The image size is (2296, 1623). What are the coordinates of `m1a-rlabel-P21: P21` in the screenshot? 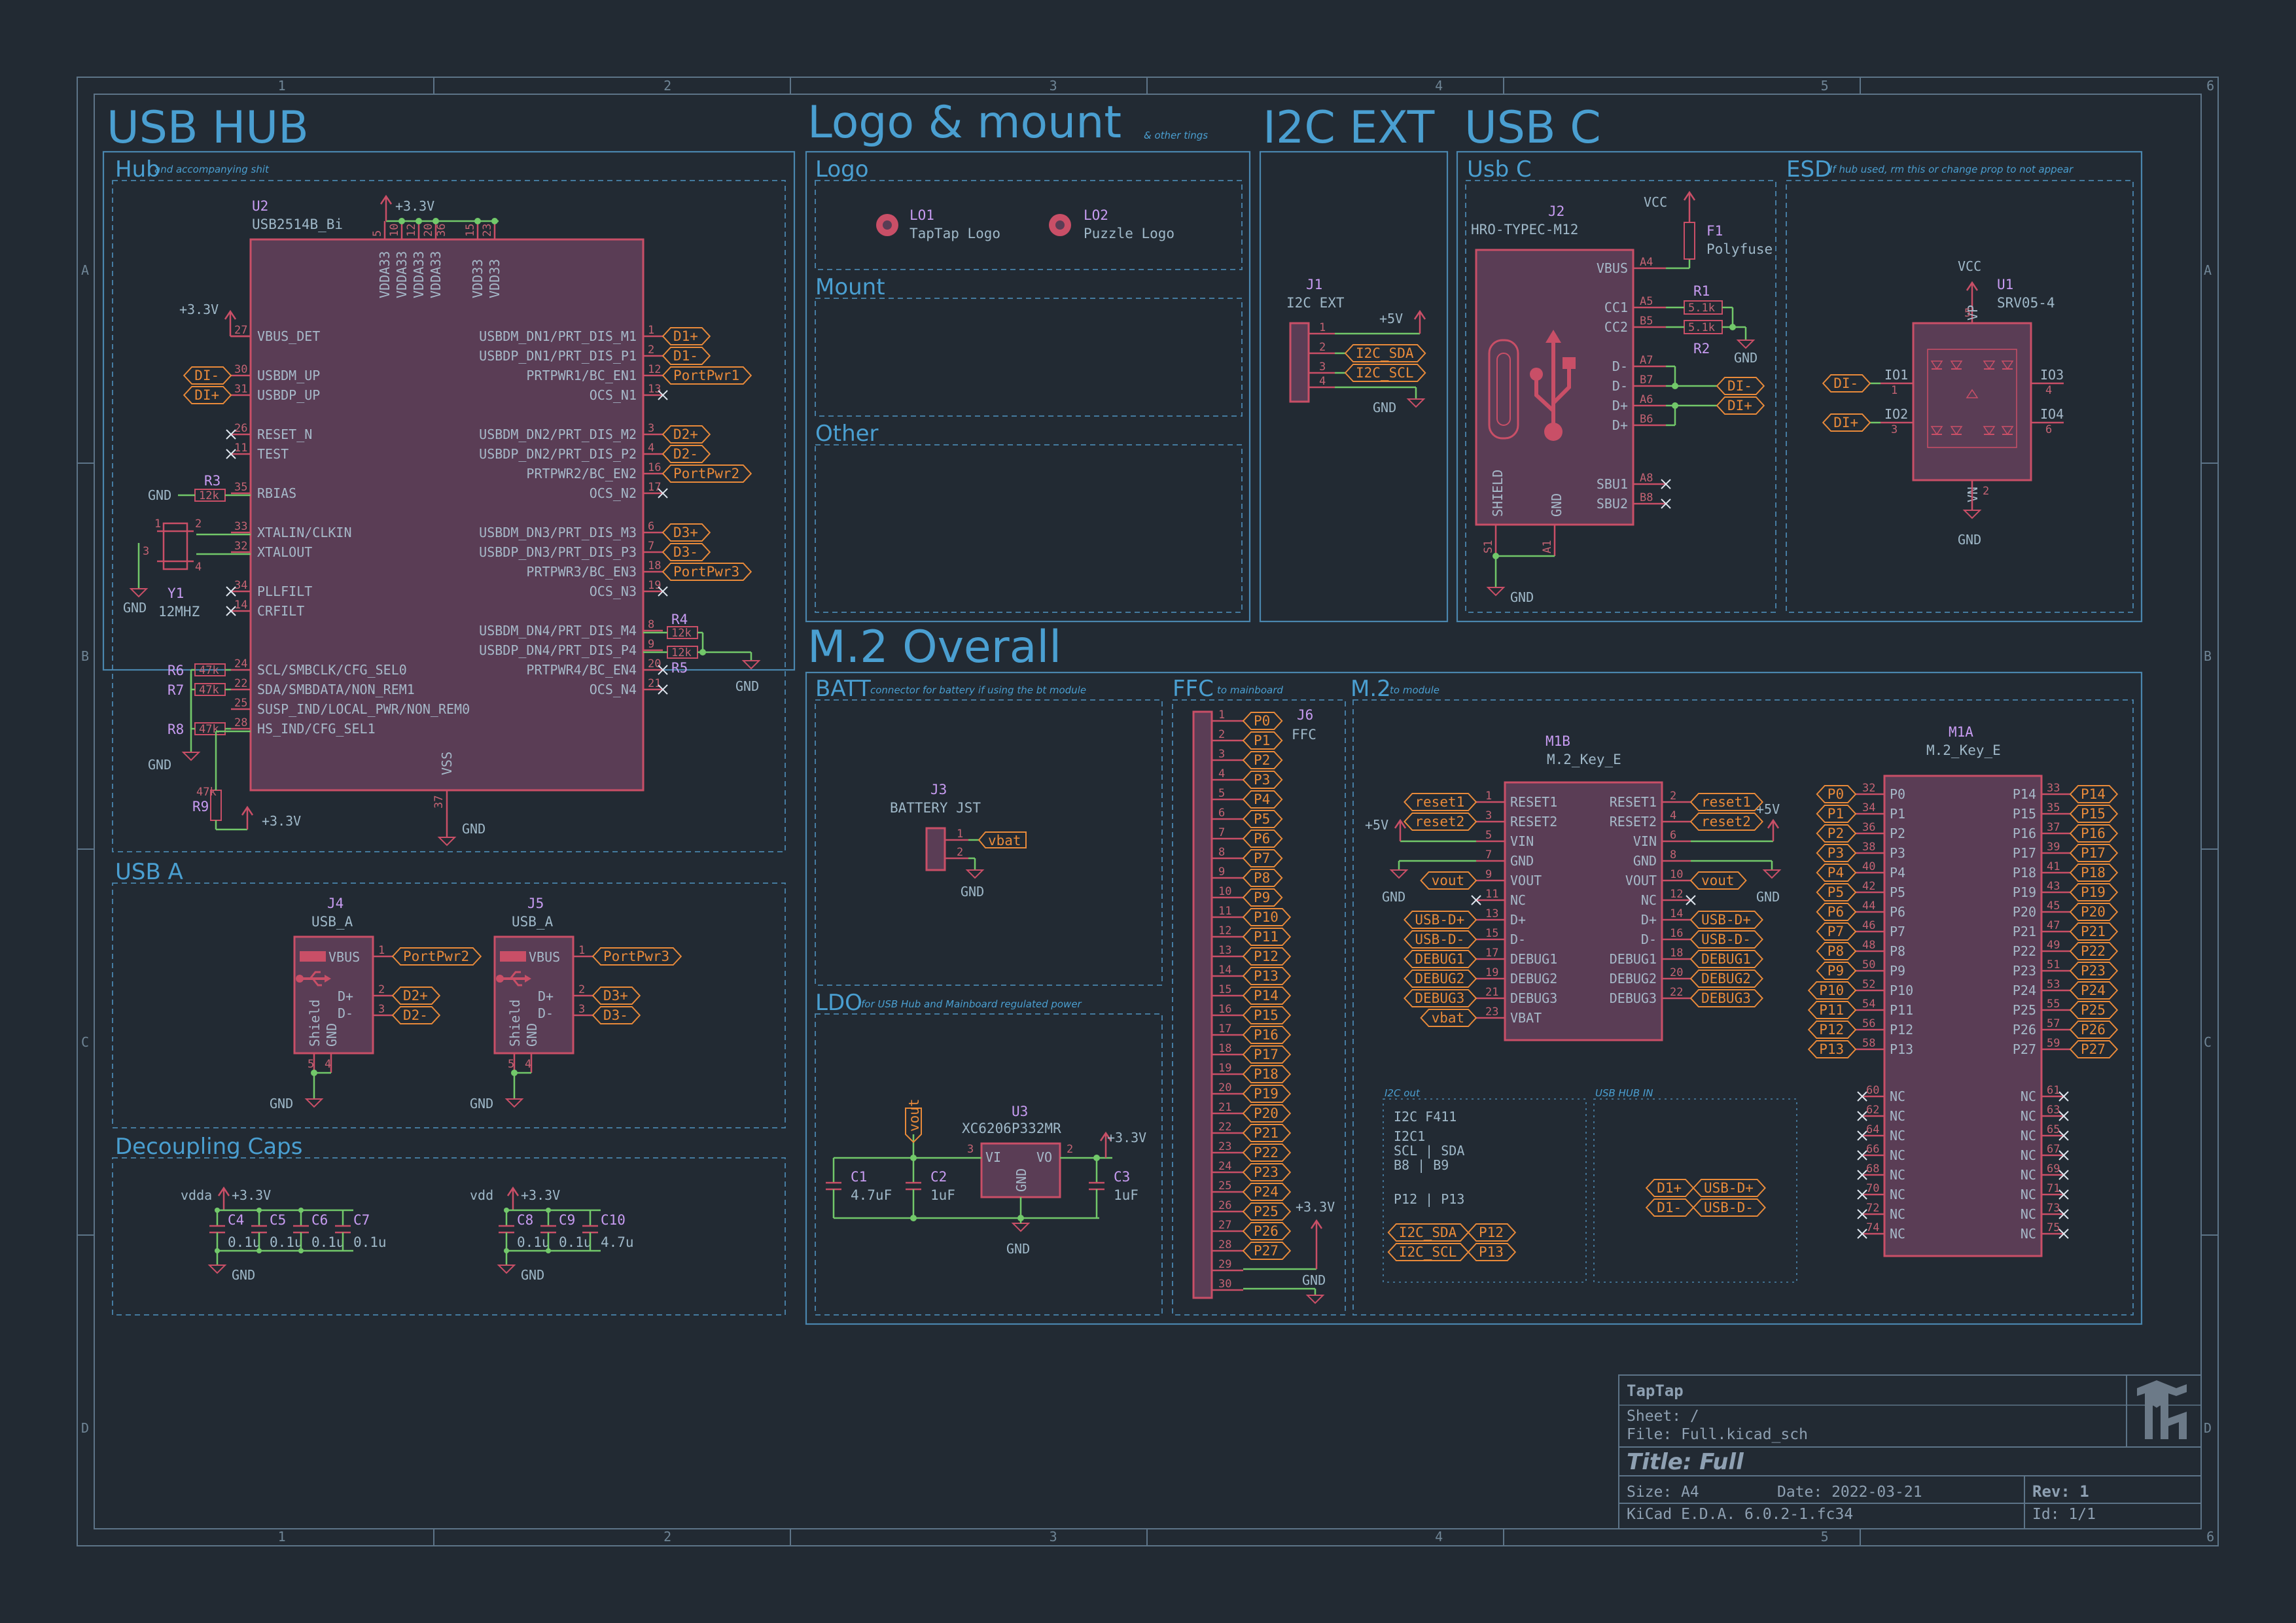 It's located at (2093, 931).